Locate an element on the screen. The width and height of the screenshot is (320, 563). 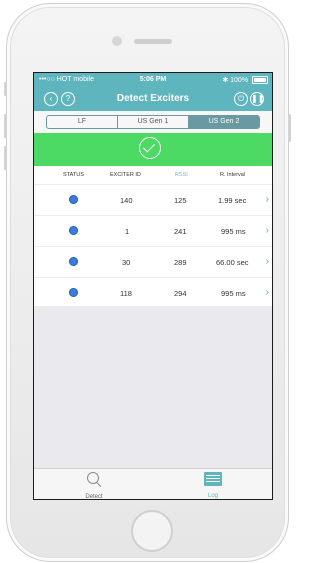
power-side-button is located at coordinates (289, 128).